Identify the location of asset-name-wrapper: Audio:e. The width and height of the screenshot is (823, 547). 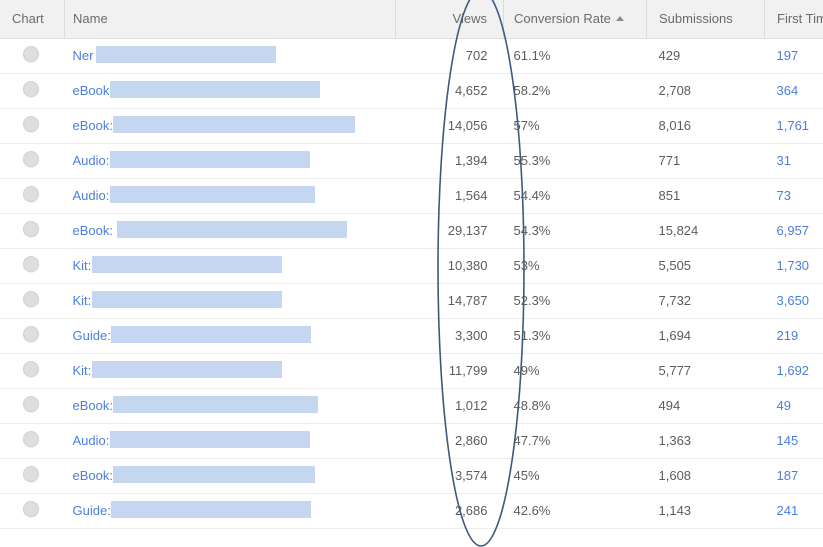
(191, 159).